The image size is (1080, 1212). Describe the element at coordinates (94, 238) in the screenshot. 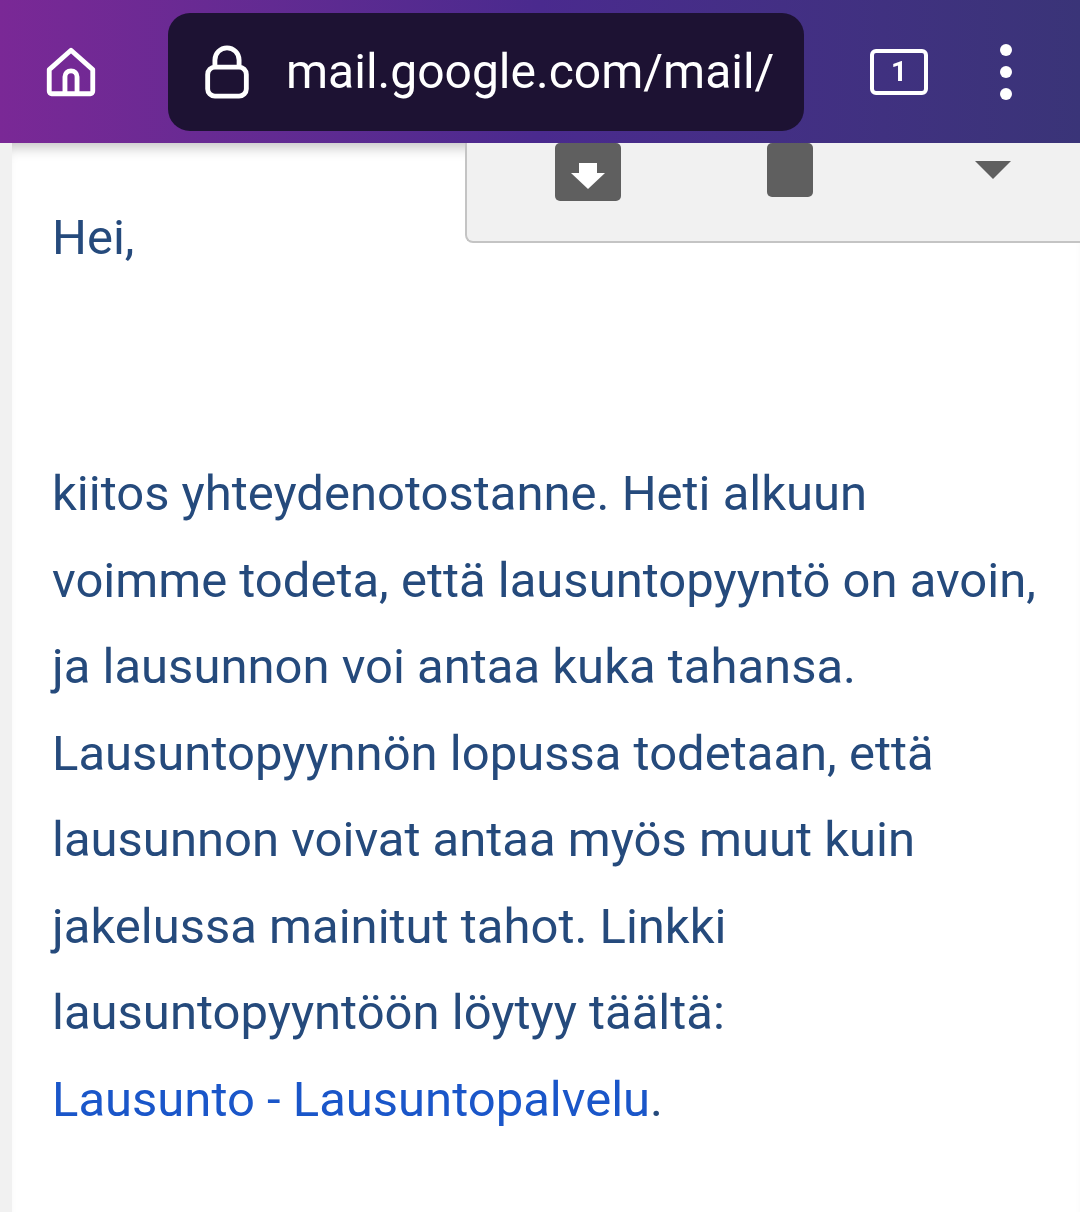

I see `greeting-text: Hei,` at that location.